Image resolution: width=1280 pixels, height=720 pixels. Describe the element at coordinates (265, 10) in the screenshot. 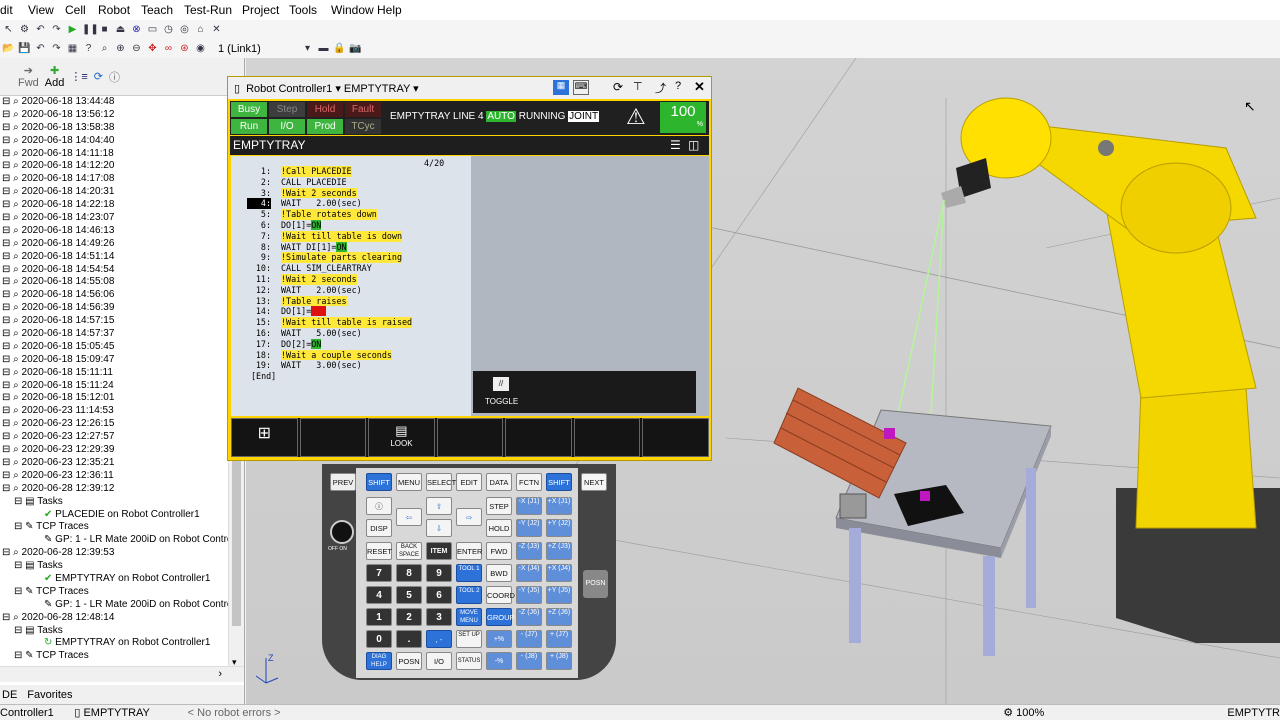

I see `menu-project: Project` at that location.